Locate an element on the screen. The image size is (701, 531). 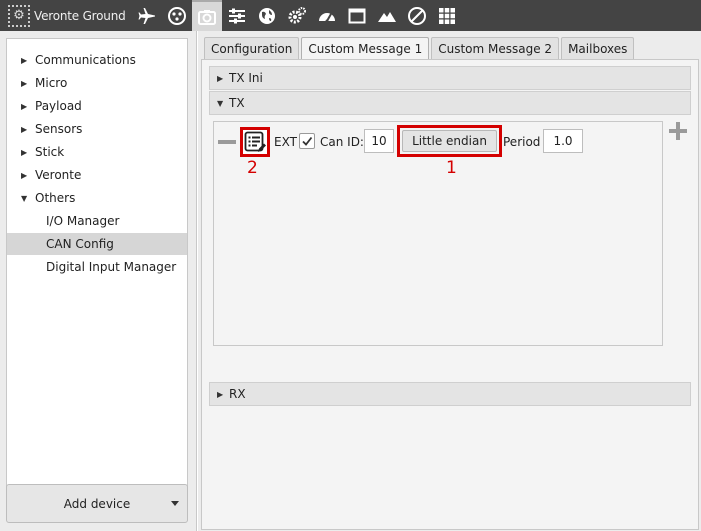
period-label: Period is located at coordinates (522, 142).